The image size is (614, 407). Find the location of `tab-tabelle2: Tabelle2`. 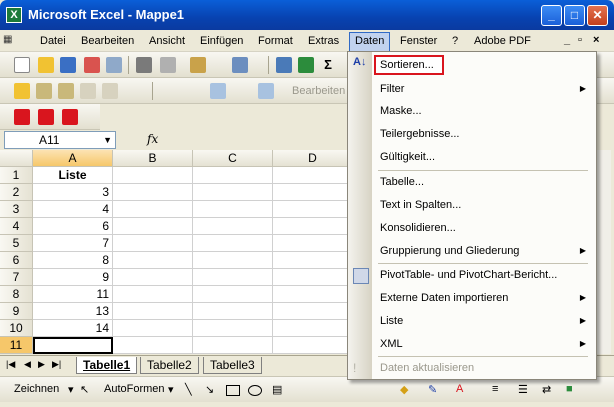

tab-tabelle2: Tabelle2 is located at coordinates (169, 365).